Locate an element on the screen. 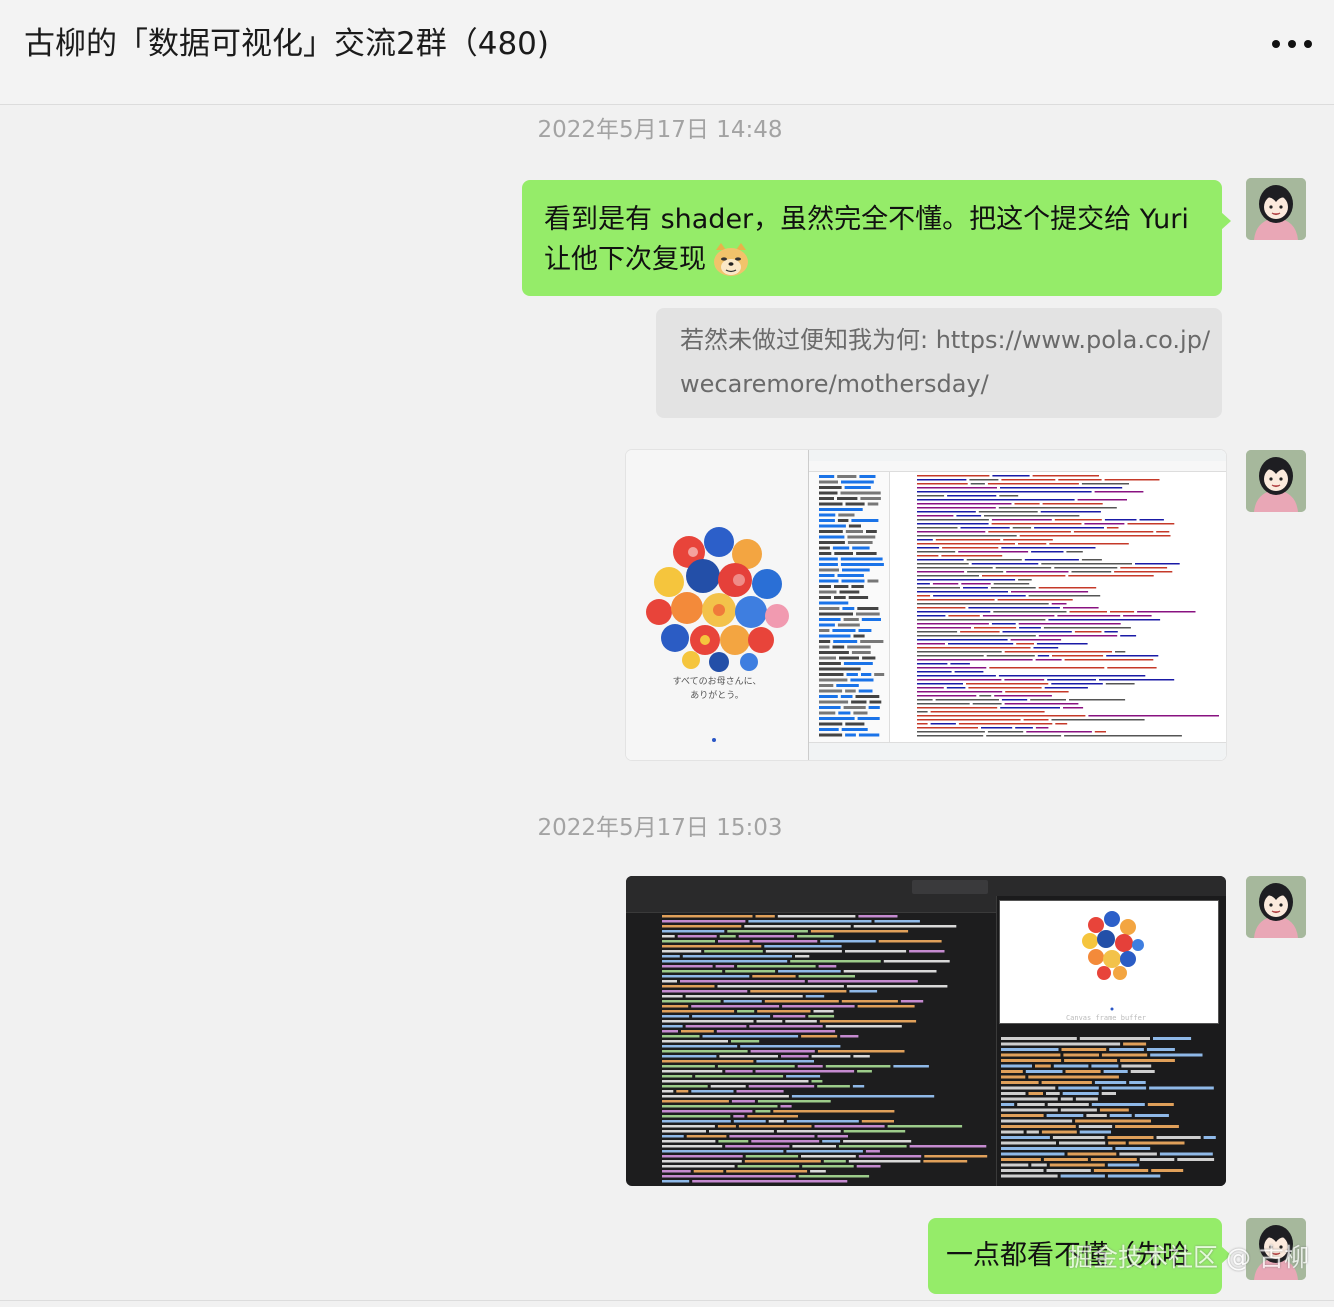  flower-thumbnail is located at coordinates (1113, 961).